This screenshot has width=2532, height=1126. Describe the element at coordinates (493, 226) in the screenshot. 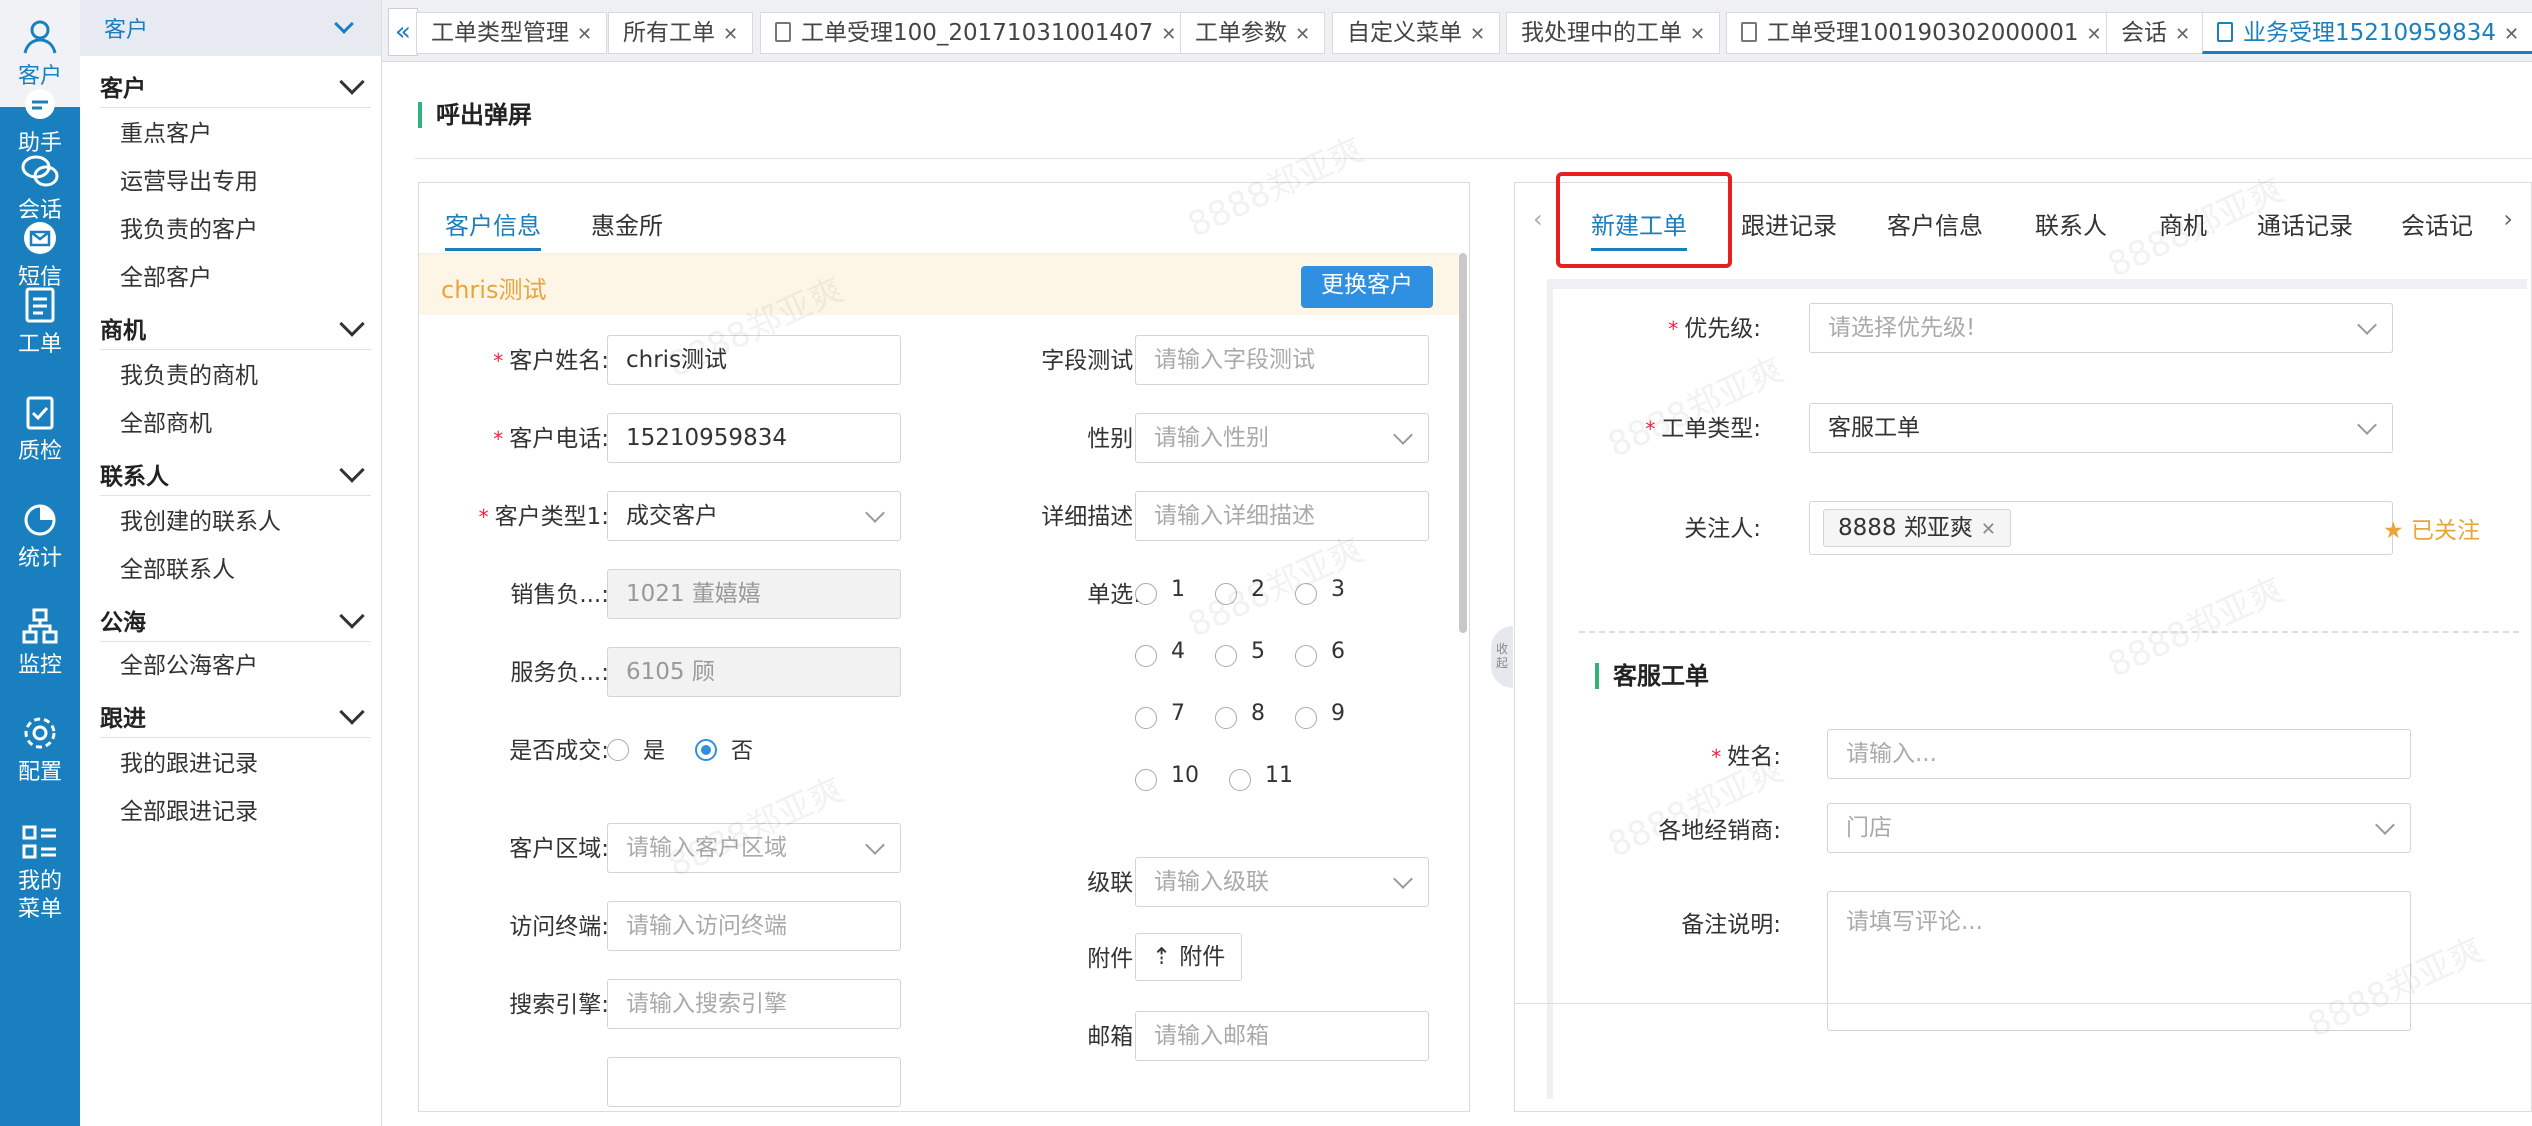

I see `tab-customer-info: 客户信息` at that location.